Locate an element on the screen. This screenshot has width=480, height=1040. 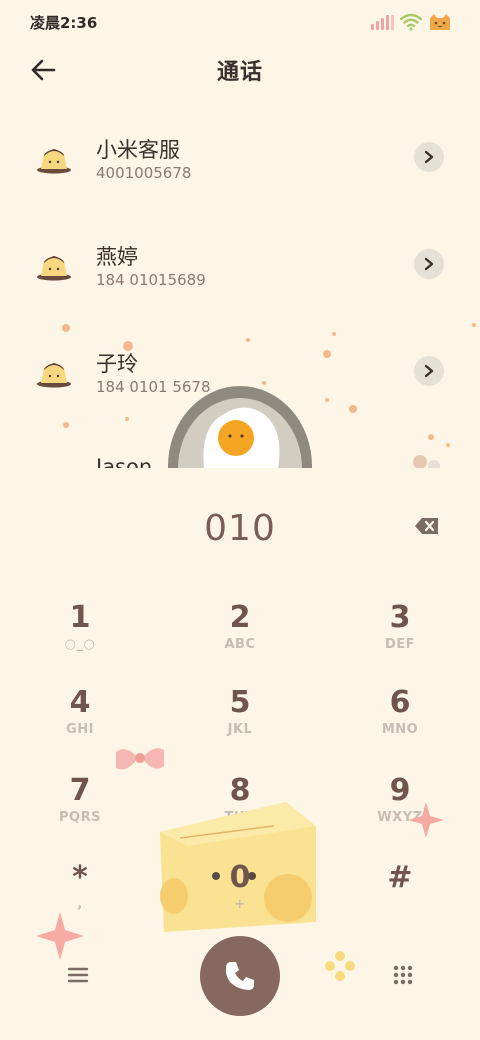
key-8: 8 TUV is located at coordinates (240, 813).